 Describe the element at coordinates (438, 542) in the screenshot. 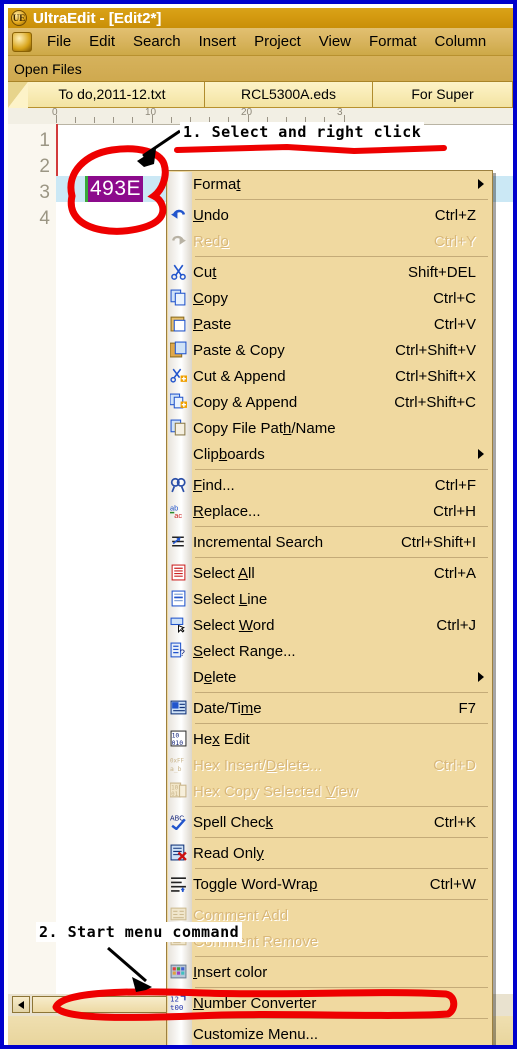

I see `menu-item-accelerator: Ctrl+Shift+I` at that location.